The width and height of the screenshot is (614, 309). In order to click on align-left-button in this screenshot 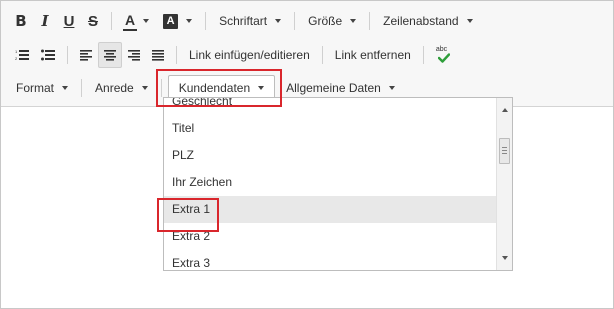, I will do `click(86, 55)`.